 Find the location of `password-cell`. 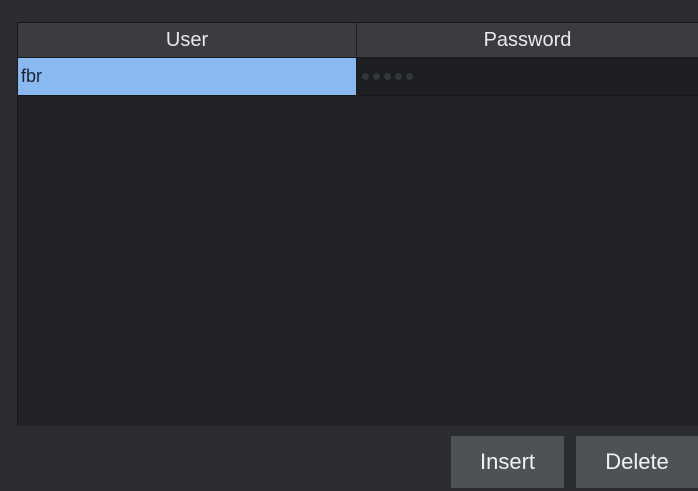

password-cell is located at coordinates (527, 76).